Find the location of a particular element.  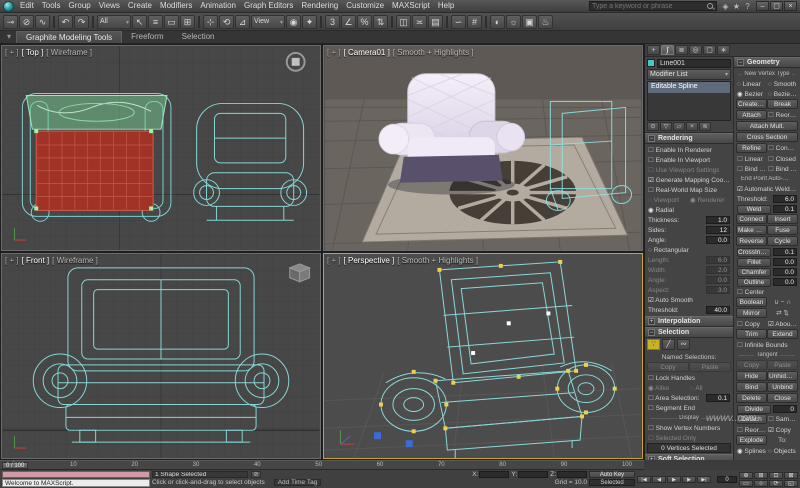

geometry-item: To: is located at coordinates (782, 440).